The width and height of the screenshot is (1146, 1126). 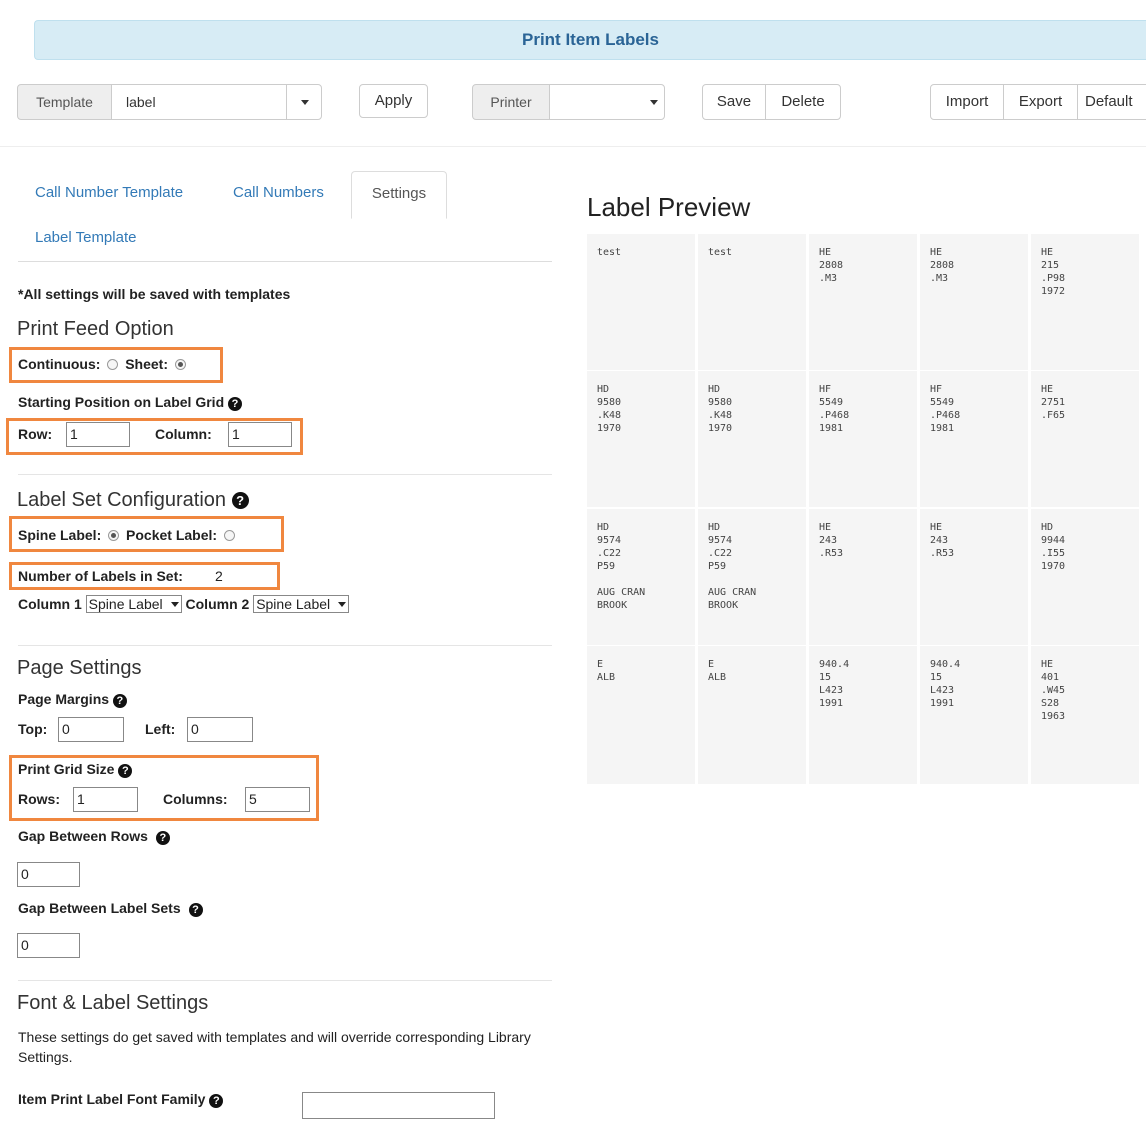 What do you see at coordinates (59, 364) in the screenshot?
I see `continuous-label: Continuous:` at bounding box center [59, 364].